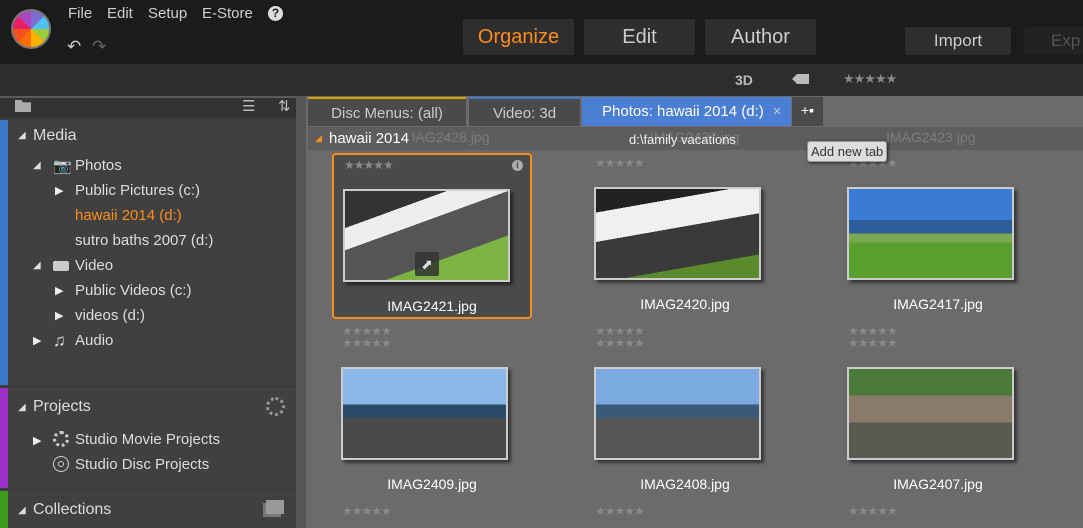  I want to click on app-logo, so click(31, 29).